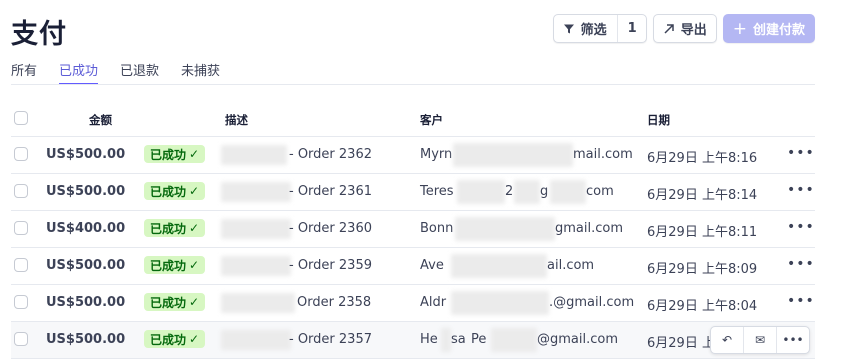 This screenshot has width=853, height=362. I want to click on row-customer-end: com, so click(600, 191).